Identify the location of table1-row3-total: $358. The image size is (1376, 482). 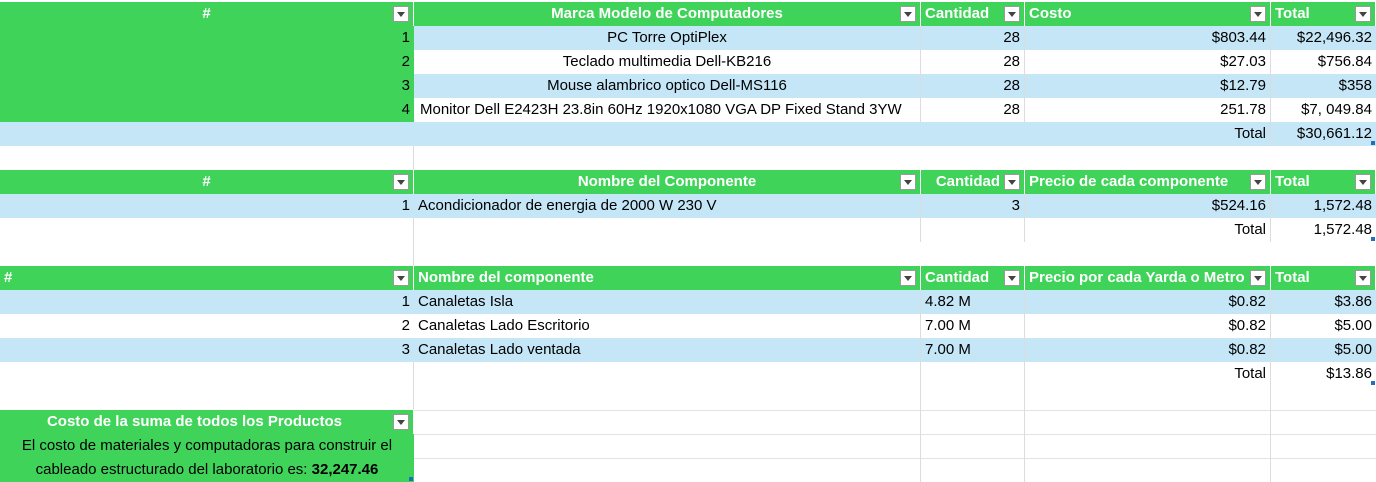
(1323, 86).